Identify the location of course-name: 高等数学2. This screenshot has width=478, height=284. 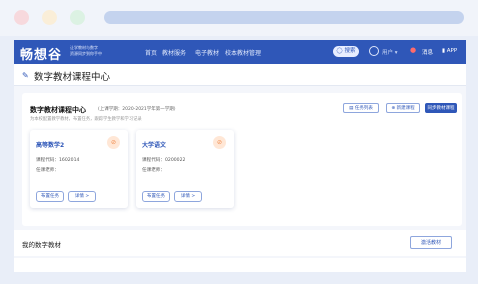
(50, 144).